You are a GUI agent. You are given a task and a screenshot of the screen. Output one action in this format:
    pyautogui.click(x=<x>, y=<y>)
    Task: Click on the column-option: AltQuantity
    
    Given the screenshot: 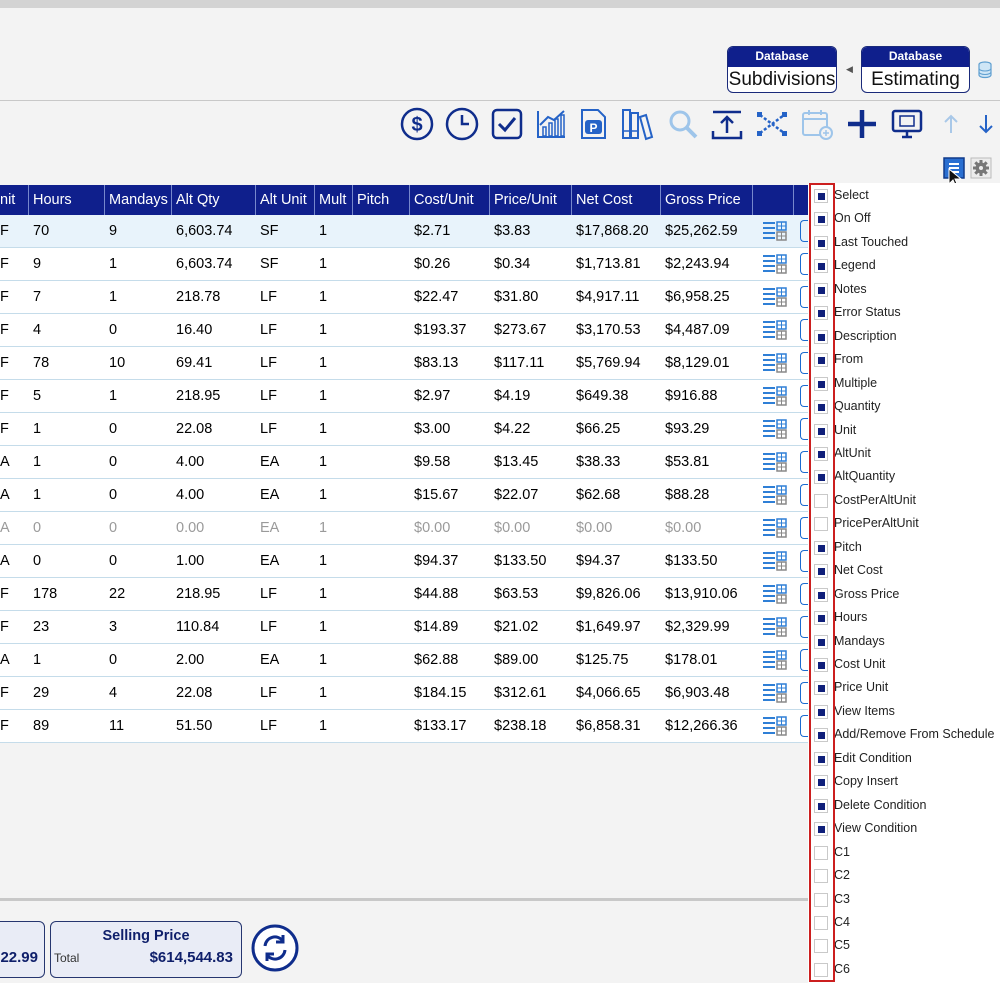 What is the action you would take?
    pyautogui.click(x=907, y=477)
    